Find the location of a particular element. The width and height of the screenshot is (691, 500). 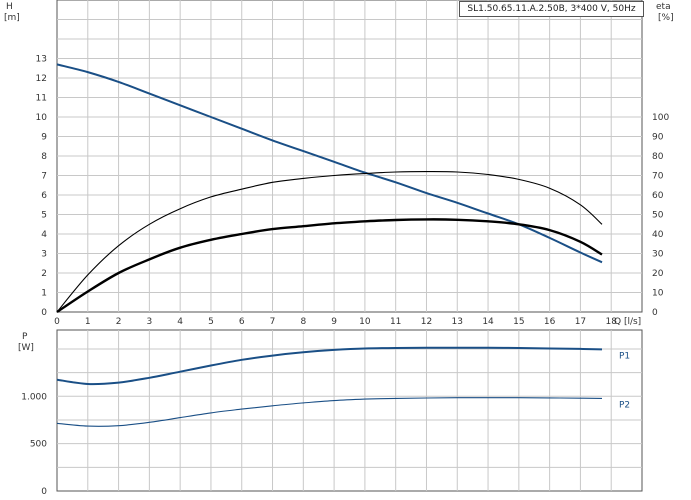

q-tick-label: 10 is located at coordinates (365, 322).